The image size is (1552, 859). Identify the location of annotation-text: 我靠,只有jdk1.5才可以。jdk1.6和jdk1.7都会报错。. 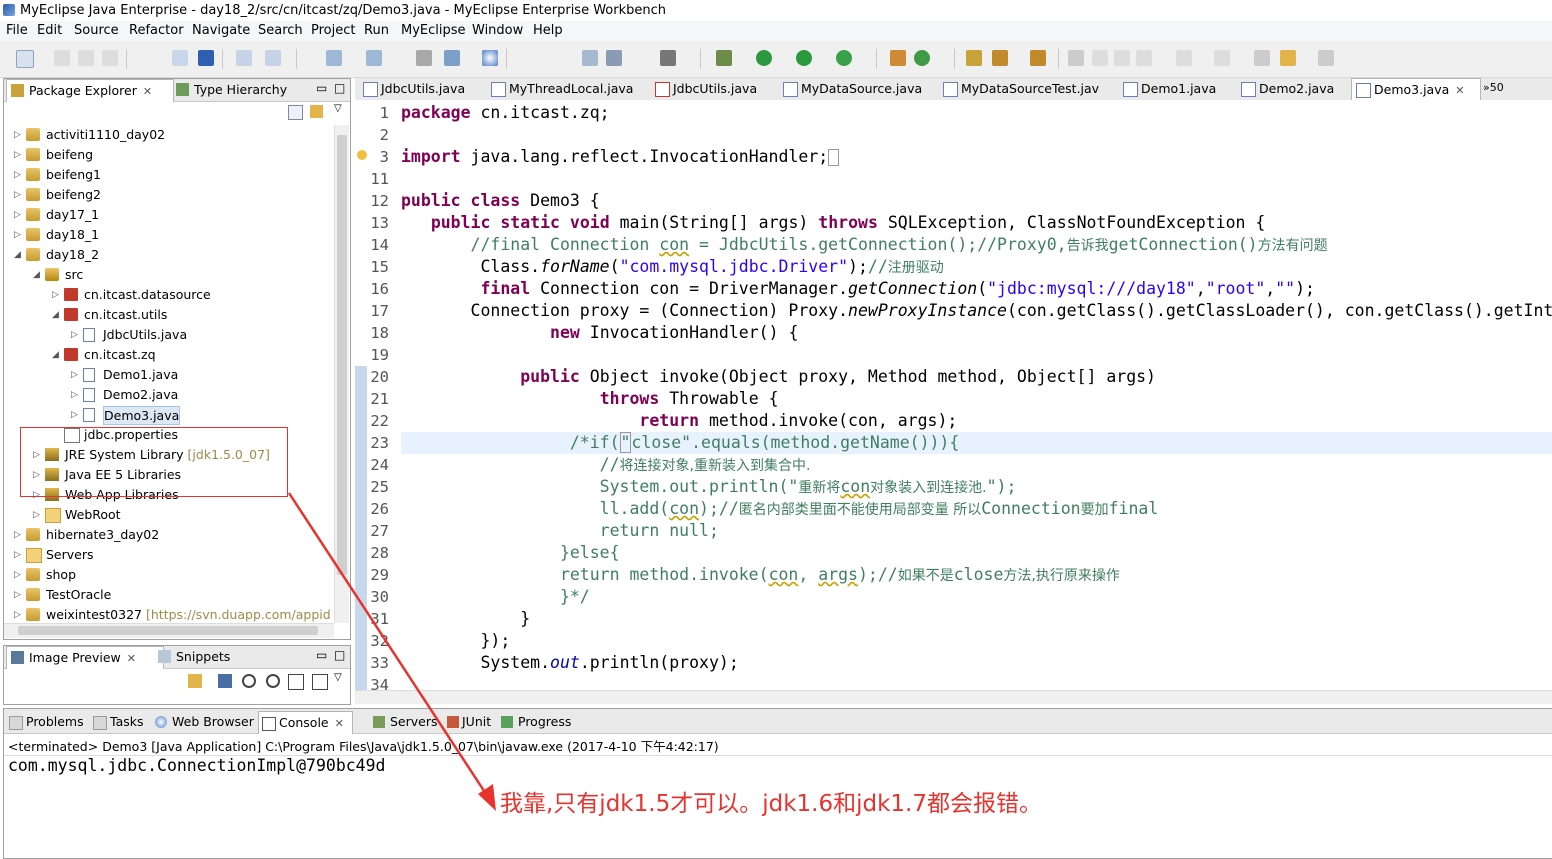
(771, 804).